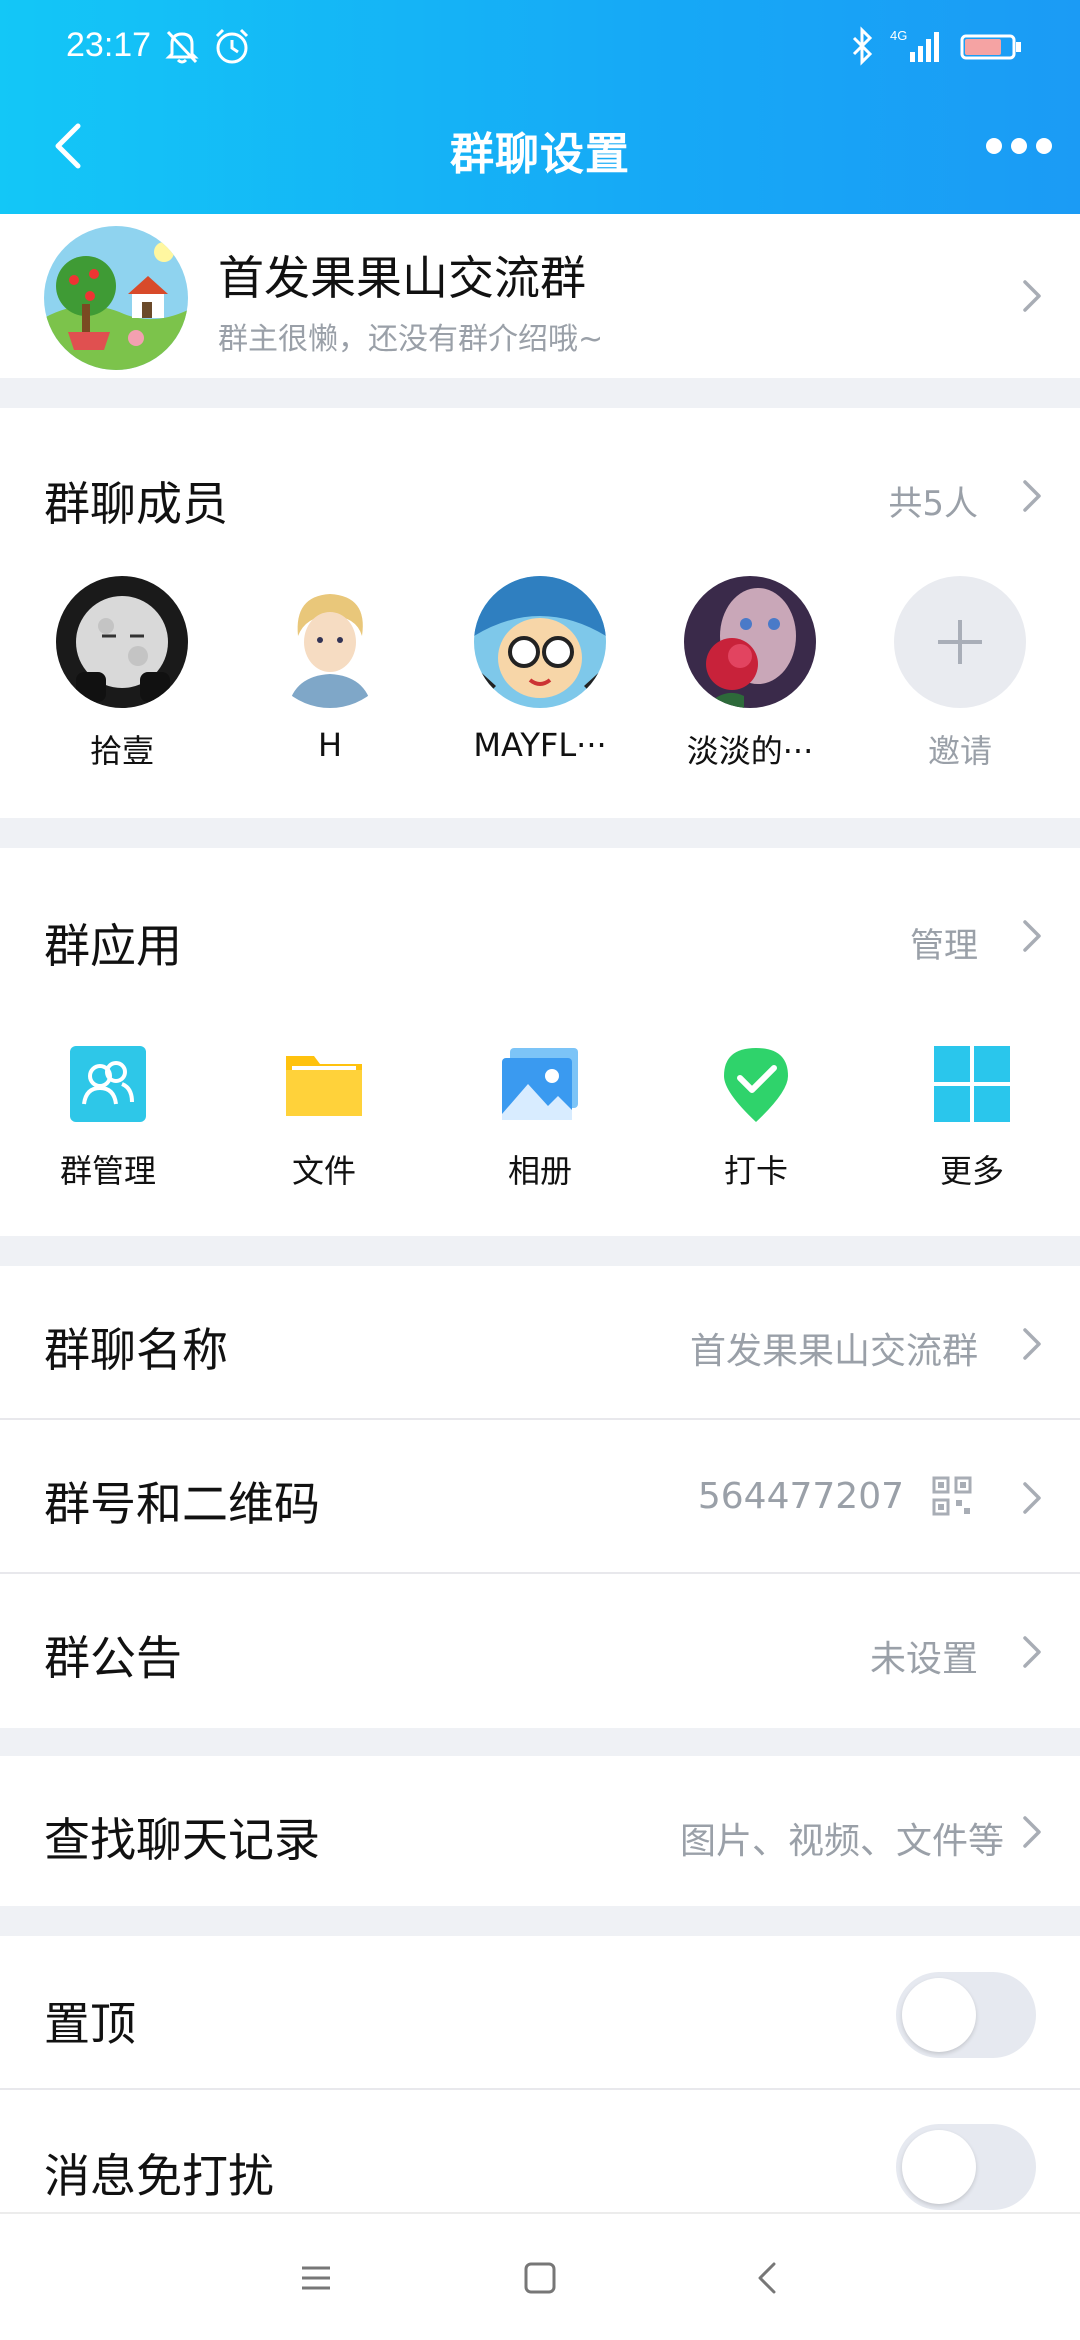 Image resolution: width=1080 pixels, height=2340 pixels. Describe the element at coordinates (232, 46) in the screenshot. I see `alarm-icon` at that location.